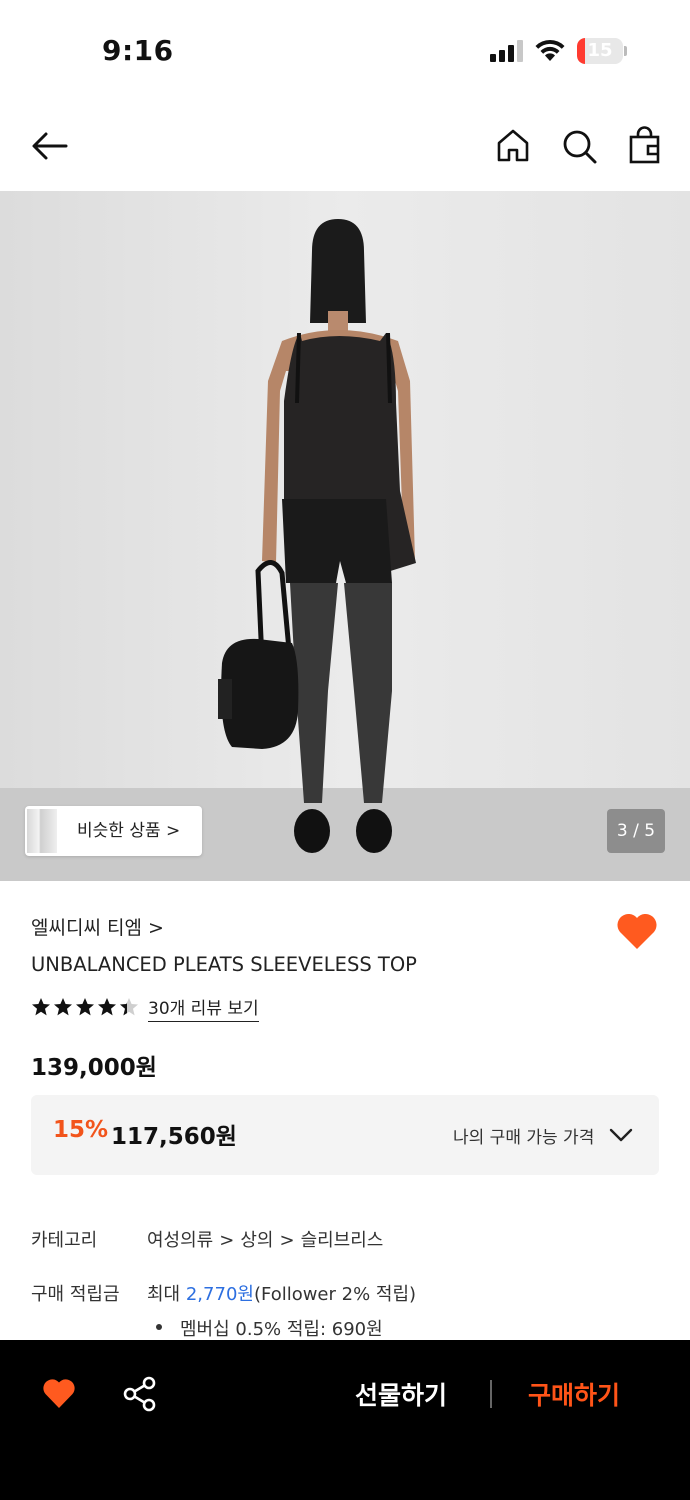  What do you see at coordinates (203, 1008) in the screenshot?
I see `review-link: 30개 리뷰 보기` at bounding box center [203, 1008].